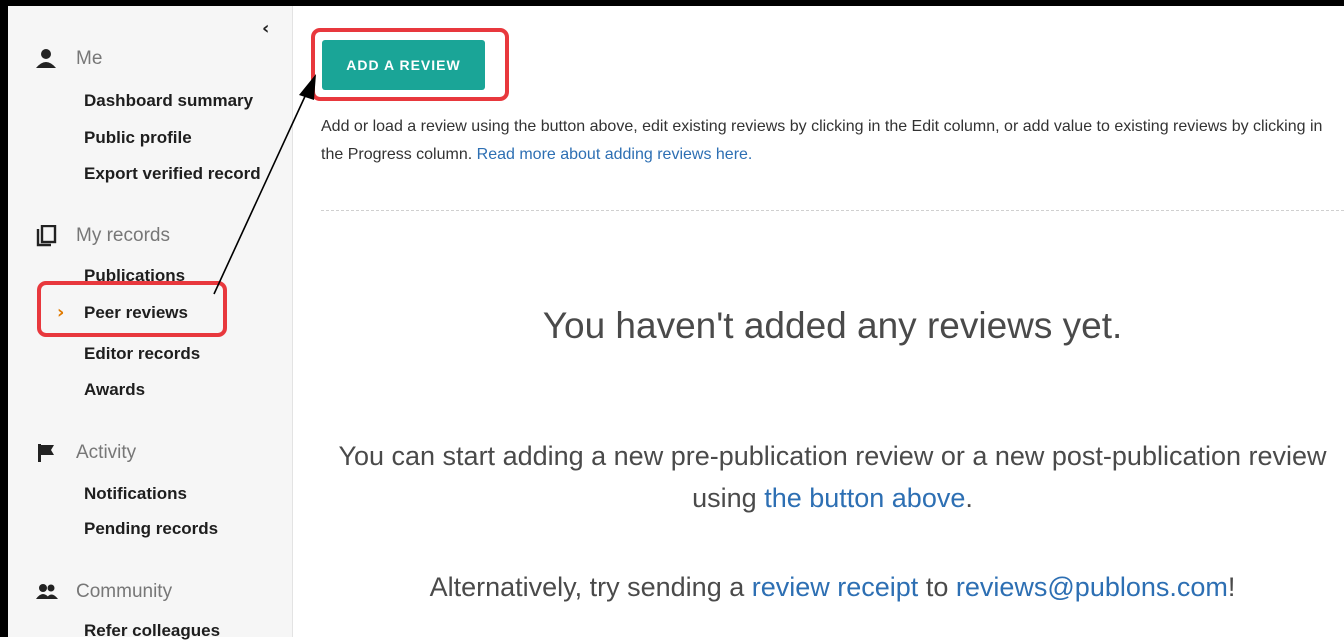  Describe the element at coordinates (168, 101) in the screenshot. I see `sidebar-item-dashboard: Dashboard summary` at that location.